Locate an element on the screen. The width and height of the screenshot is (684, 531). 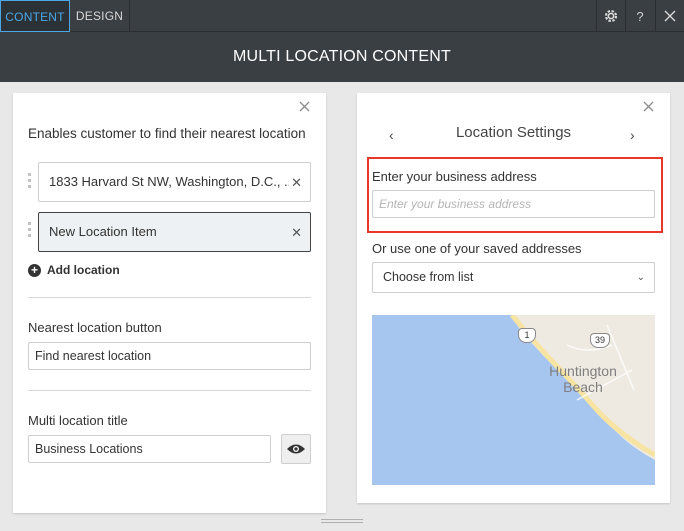
settings-button is located at coordinates (610, 16).